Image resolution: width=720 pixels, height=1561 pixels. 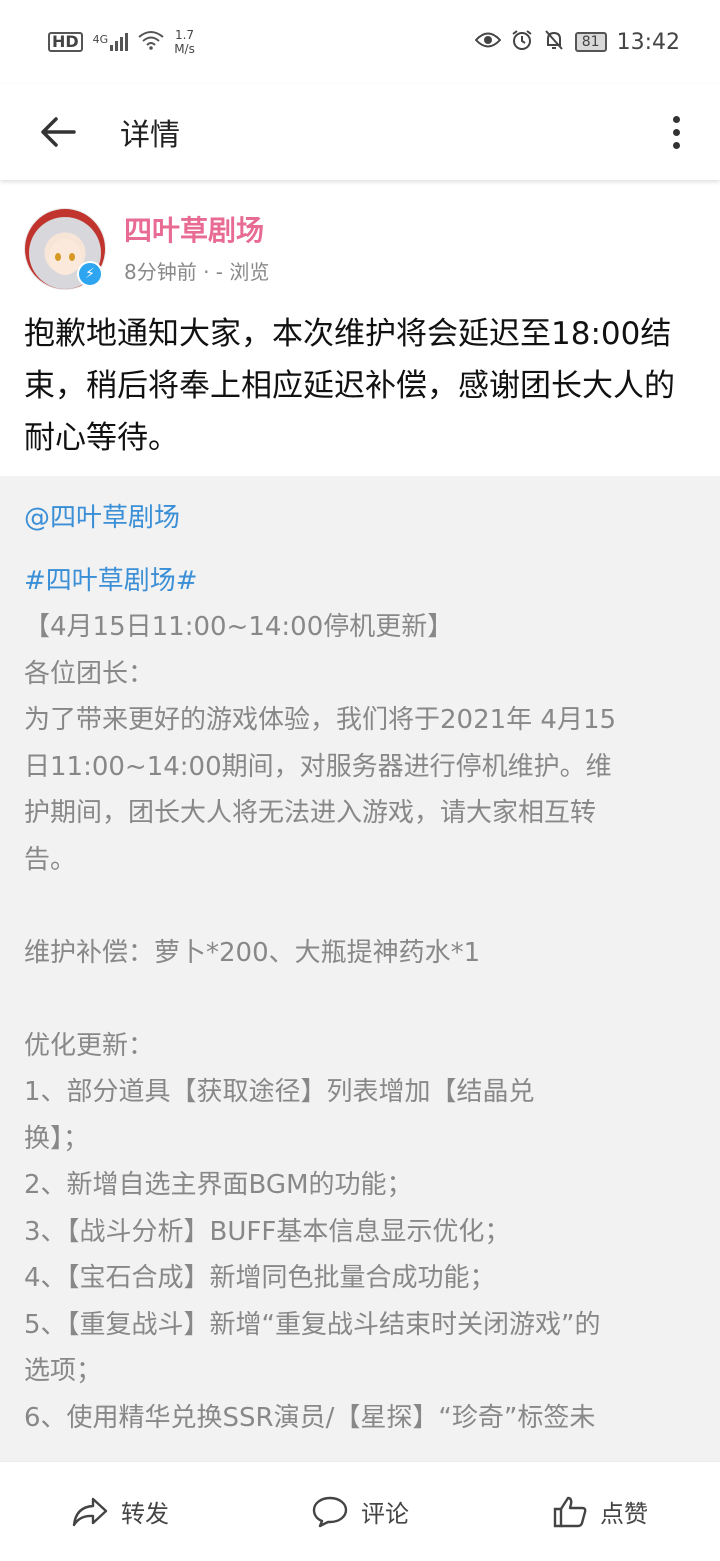 I want to click on eye-icon, so click(x=488, y=42).